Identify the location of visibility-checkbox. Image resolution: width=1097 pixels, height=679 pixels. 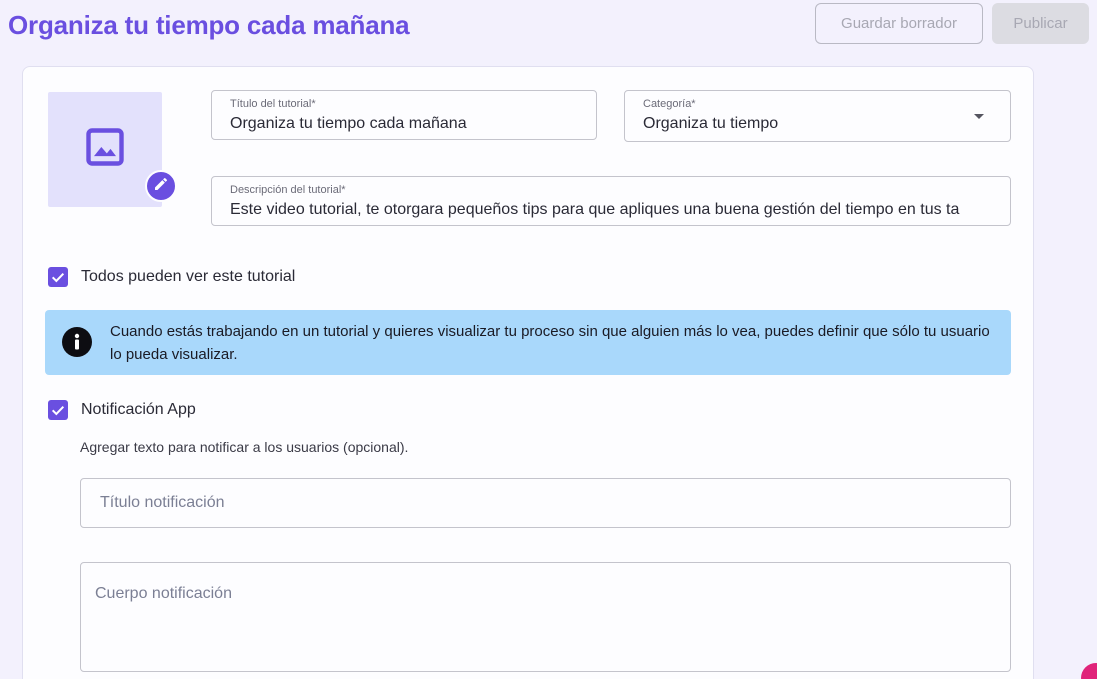
(58, 277).